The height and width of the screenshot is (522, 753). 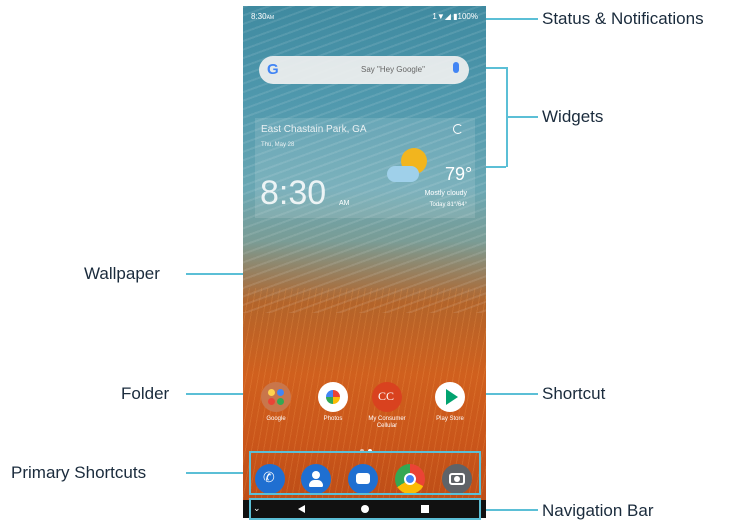 I want to click on clock-ampm: AM, so click(x=344, y=203).